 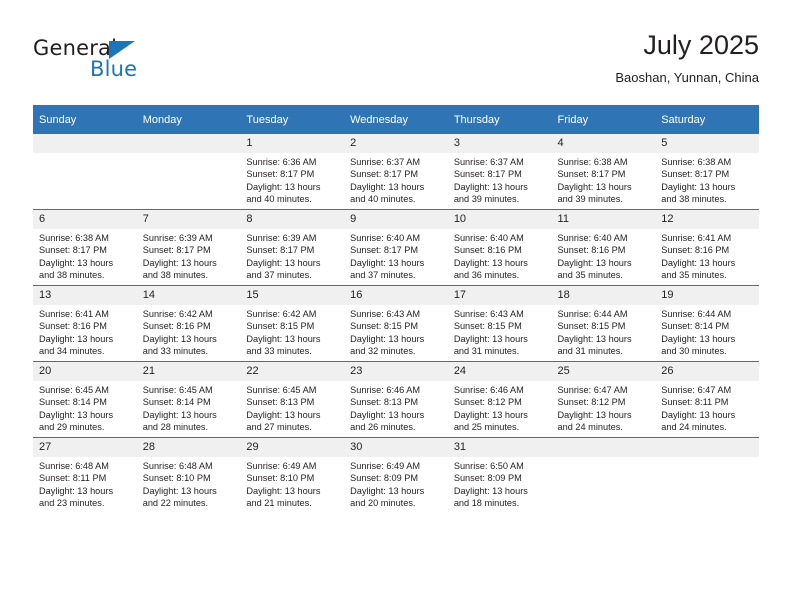 I want to click on general-blue-logo: General Blue, so click(x=133, y=64).